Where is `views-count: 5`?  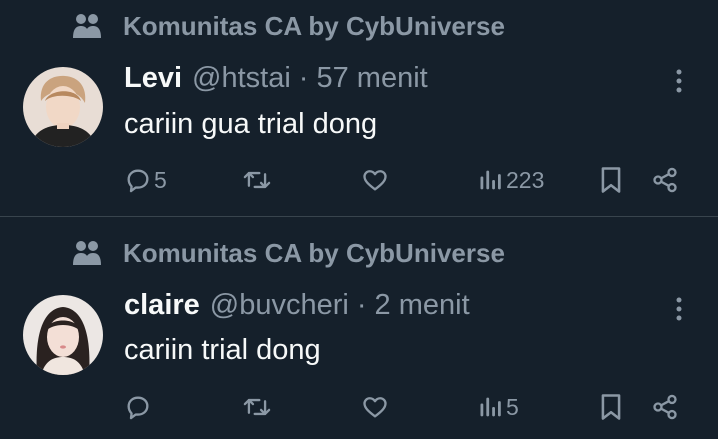
views-count: 5 is located at coordinates (512, 406).